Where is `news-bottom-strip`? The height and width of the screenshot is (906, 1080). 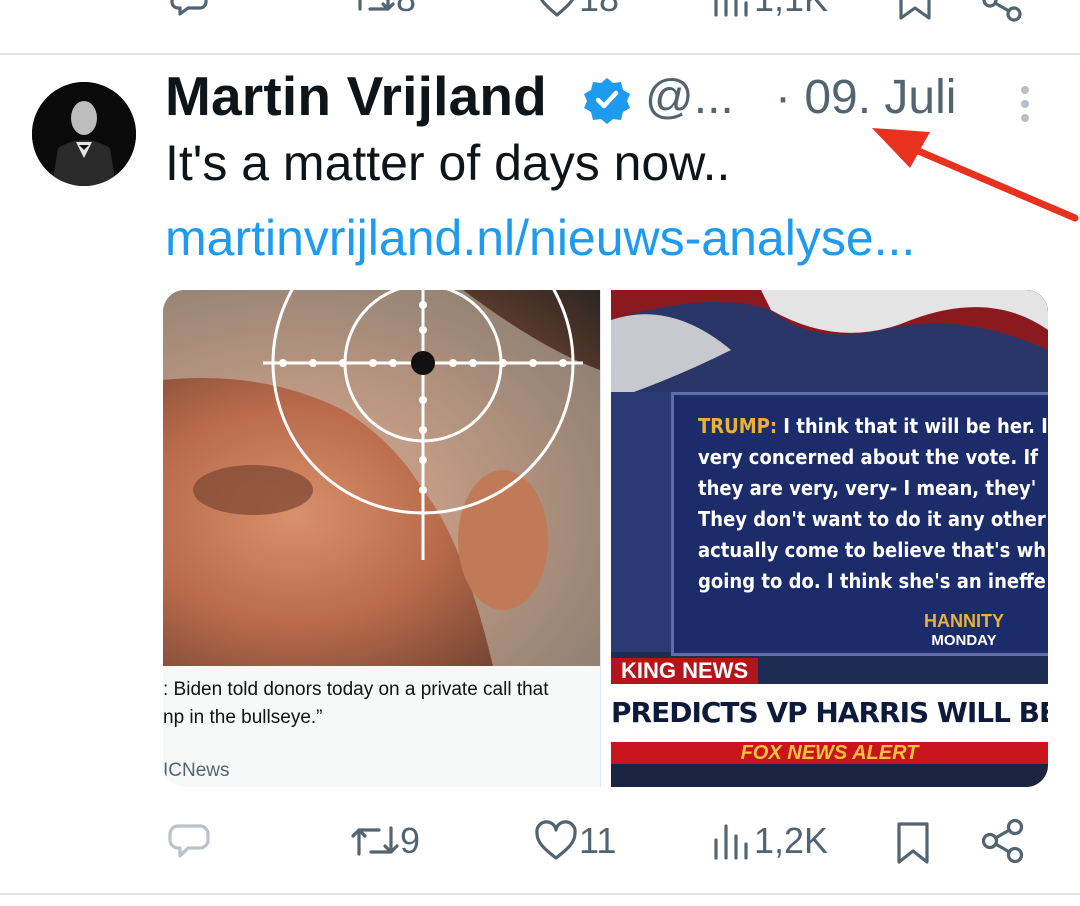 news-bottom-strip is located at coordinates (829, 775).